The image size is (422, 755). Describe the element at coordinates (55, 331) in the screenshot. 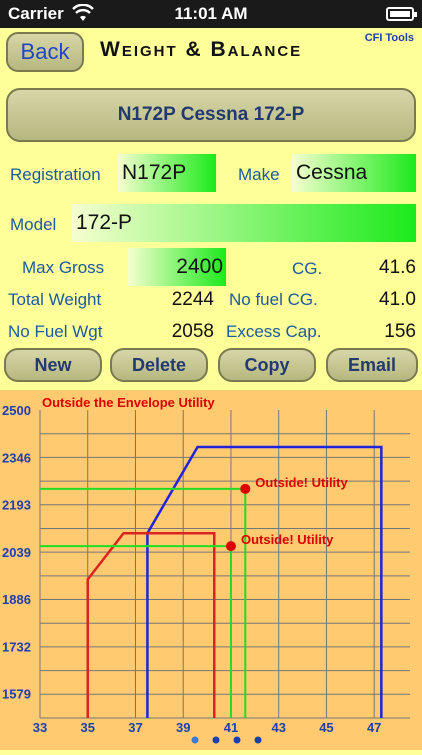

I see `no-fuel-wgt-label: No Fuel Wgt` at that location.